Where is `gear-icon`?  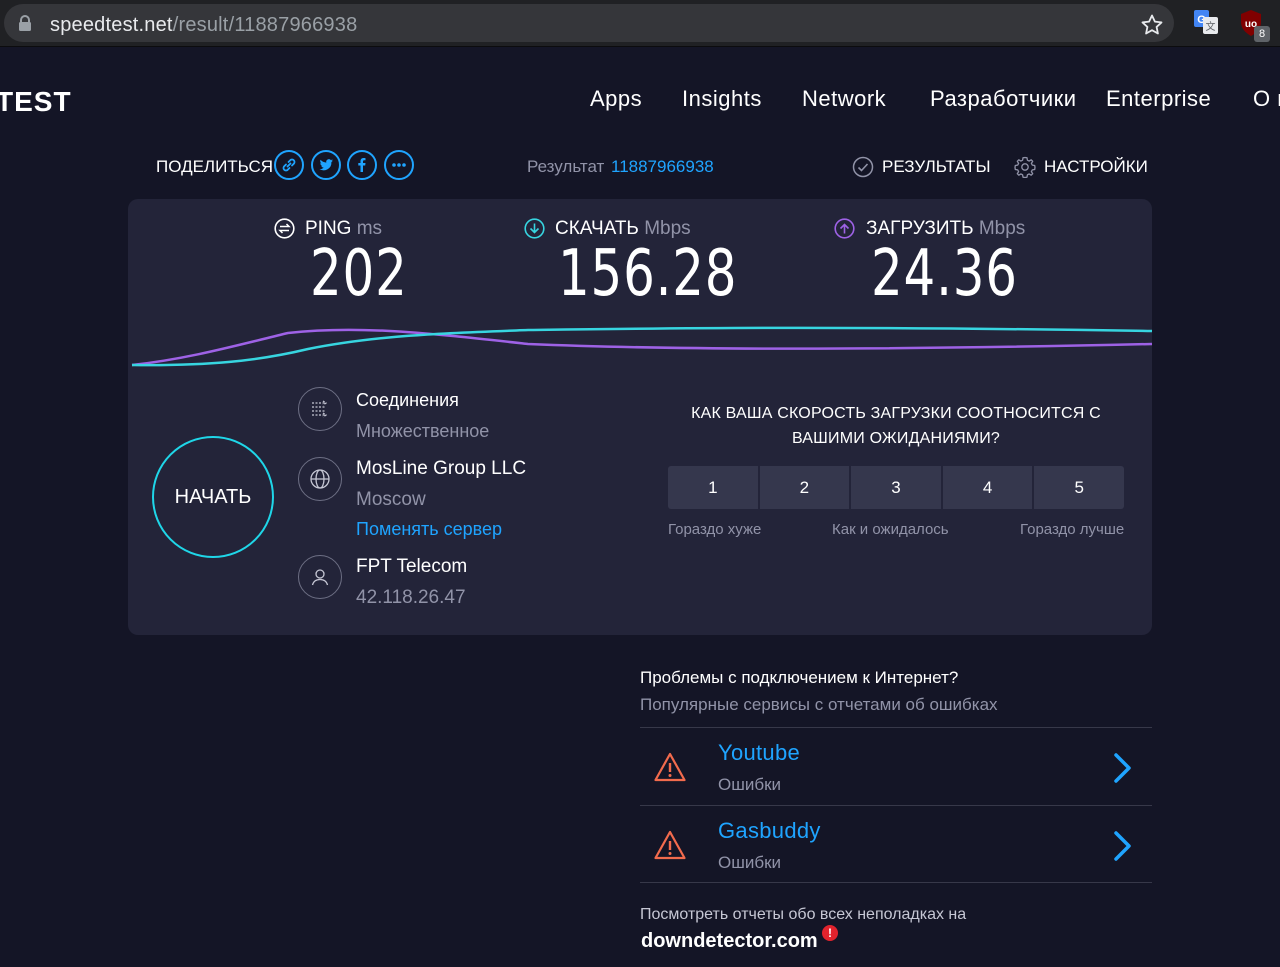
gear-icon is located at coordinates (1025, 167).